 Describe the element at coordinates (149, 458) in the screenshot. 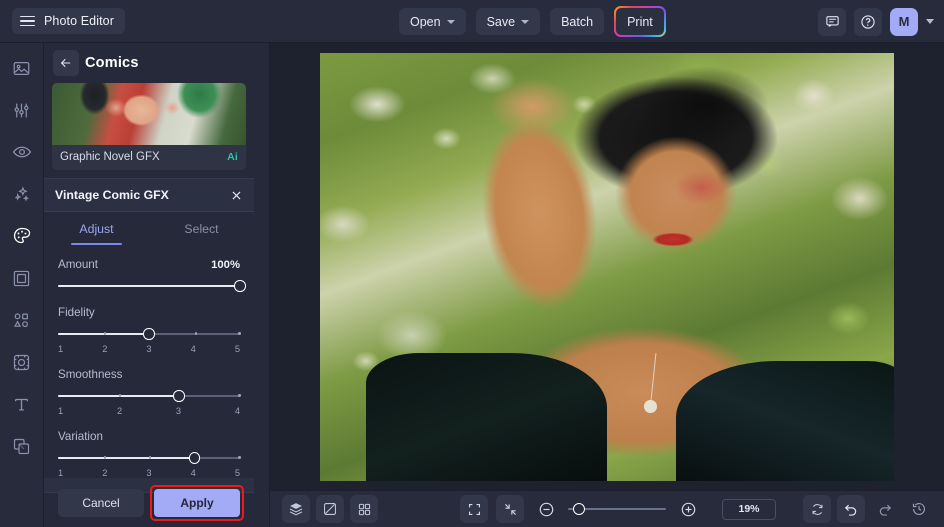

I see `variation-slider` at that location.